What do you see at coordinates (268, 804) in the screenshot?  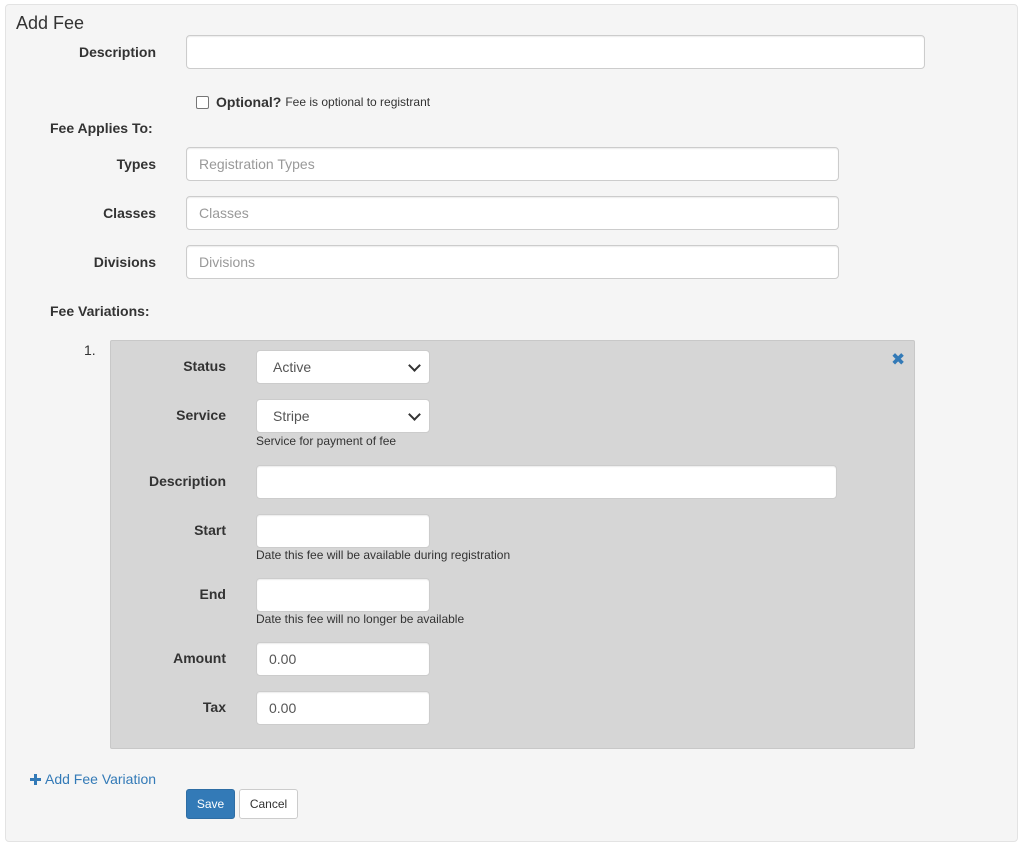 I see `cancel-button: Cancel` at bounding box center [268, 804].